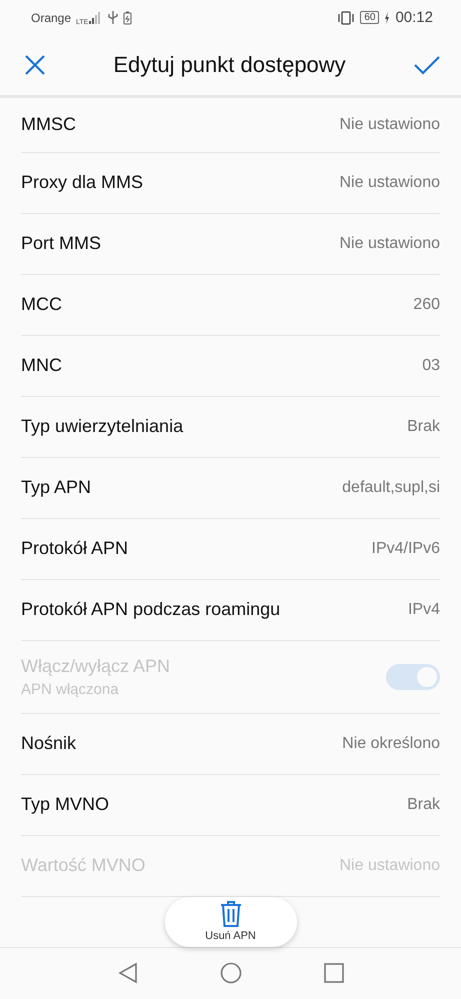 Image resolution: width=461 pixels, height=999 pixels. What do you see at coordinates (387, 18) in the screenshot?
I see `charging-icon` at bounding box center [387, 18].